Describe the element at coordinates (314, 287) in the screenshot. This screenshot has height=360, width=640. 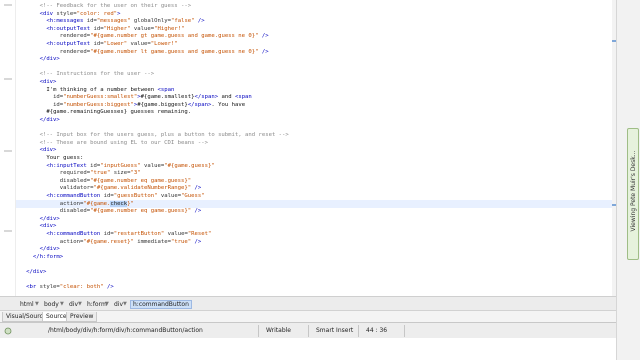
I see `code-line: <br style="clear: both" />` at that location.